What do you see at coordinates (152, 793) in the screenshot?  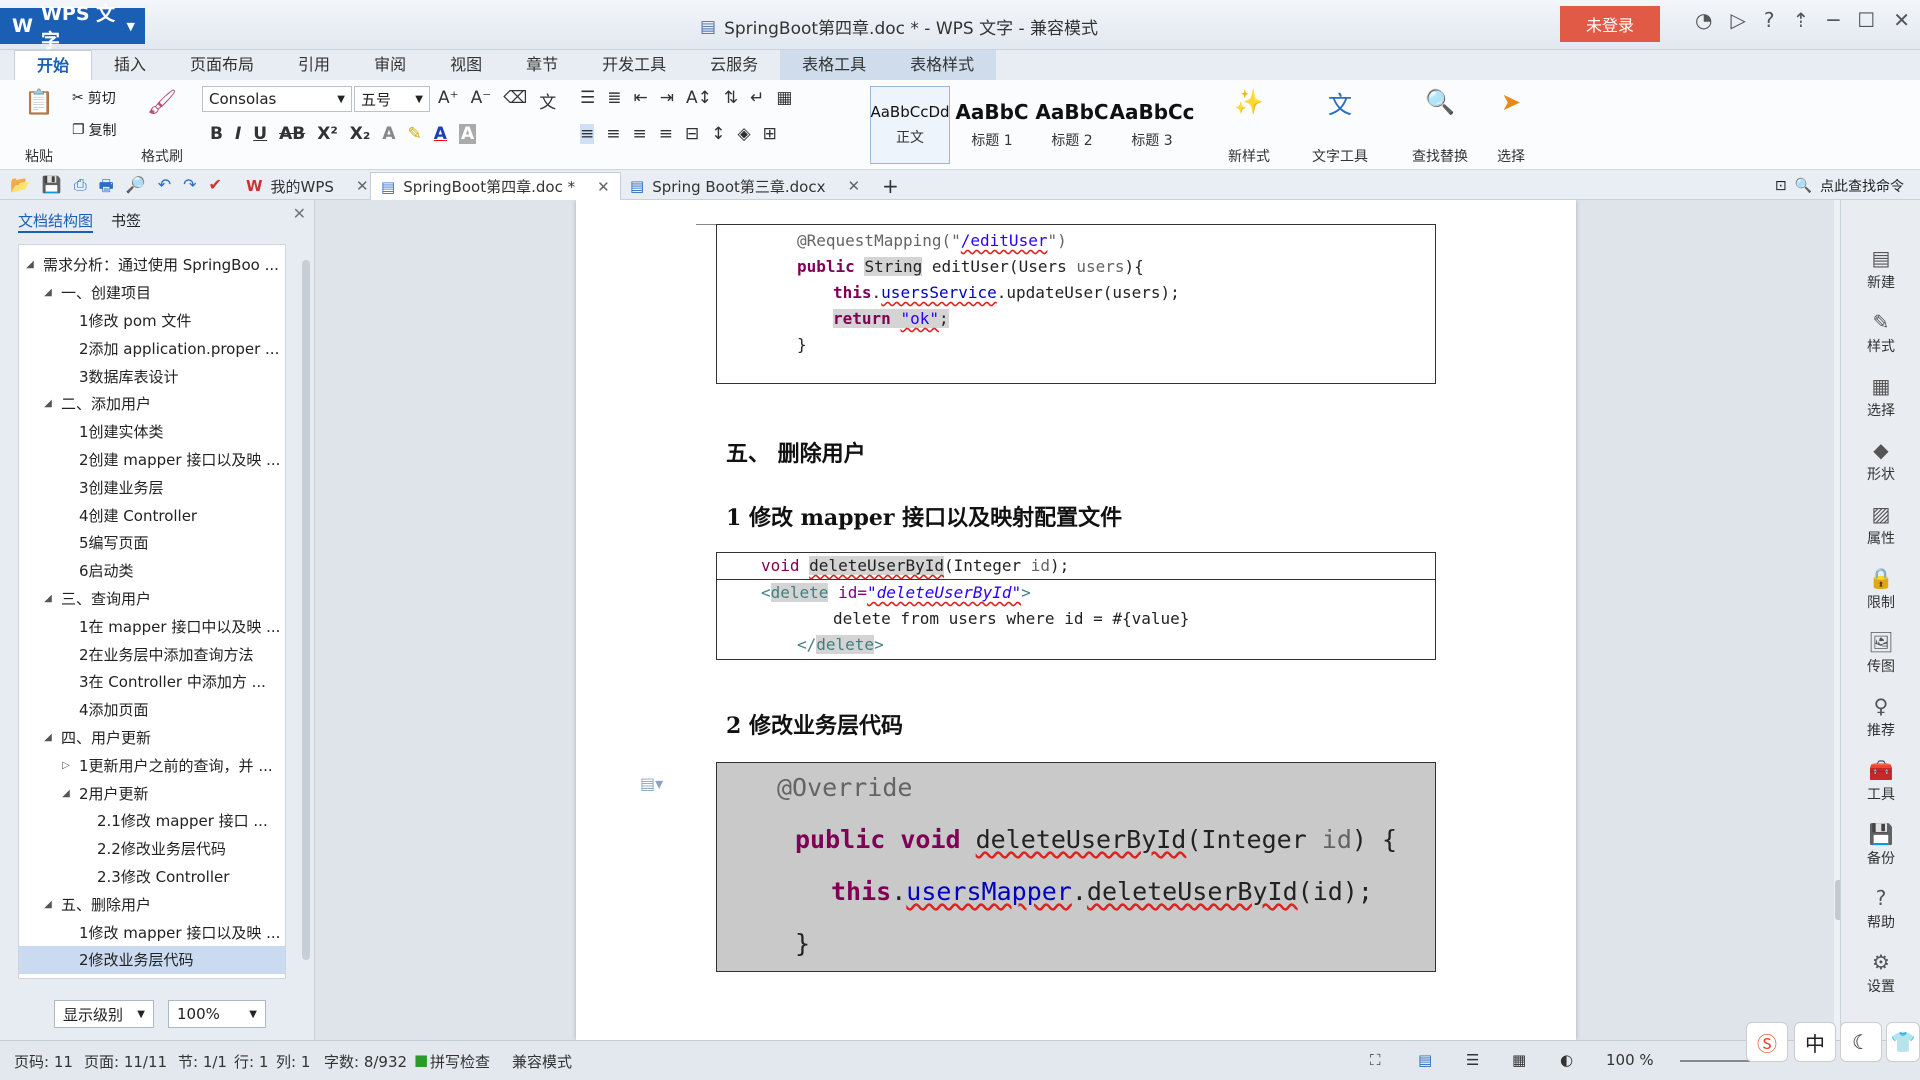 I see `outline-node: ◢ 2用户更新` at bounding box center [152, 793].